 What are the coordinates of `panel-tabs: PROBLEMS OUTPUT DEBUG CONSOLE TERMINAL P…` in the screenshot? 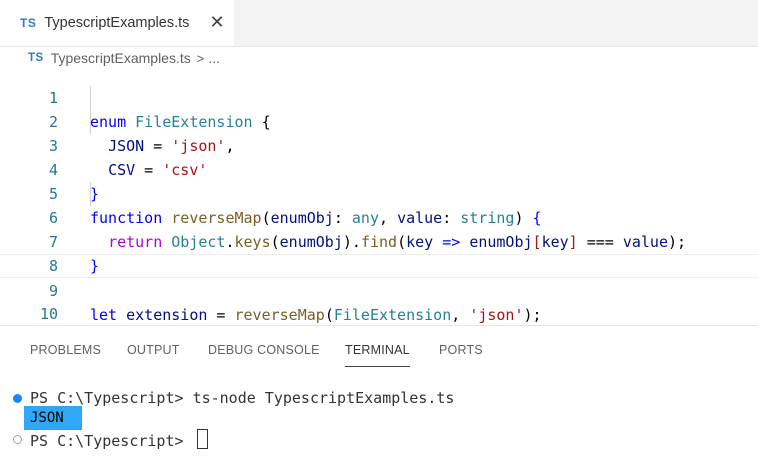 It's located at (379, 350).